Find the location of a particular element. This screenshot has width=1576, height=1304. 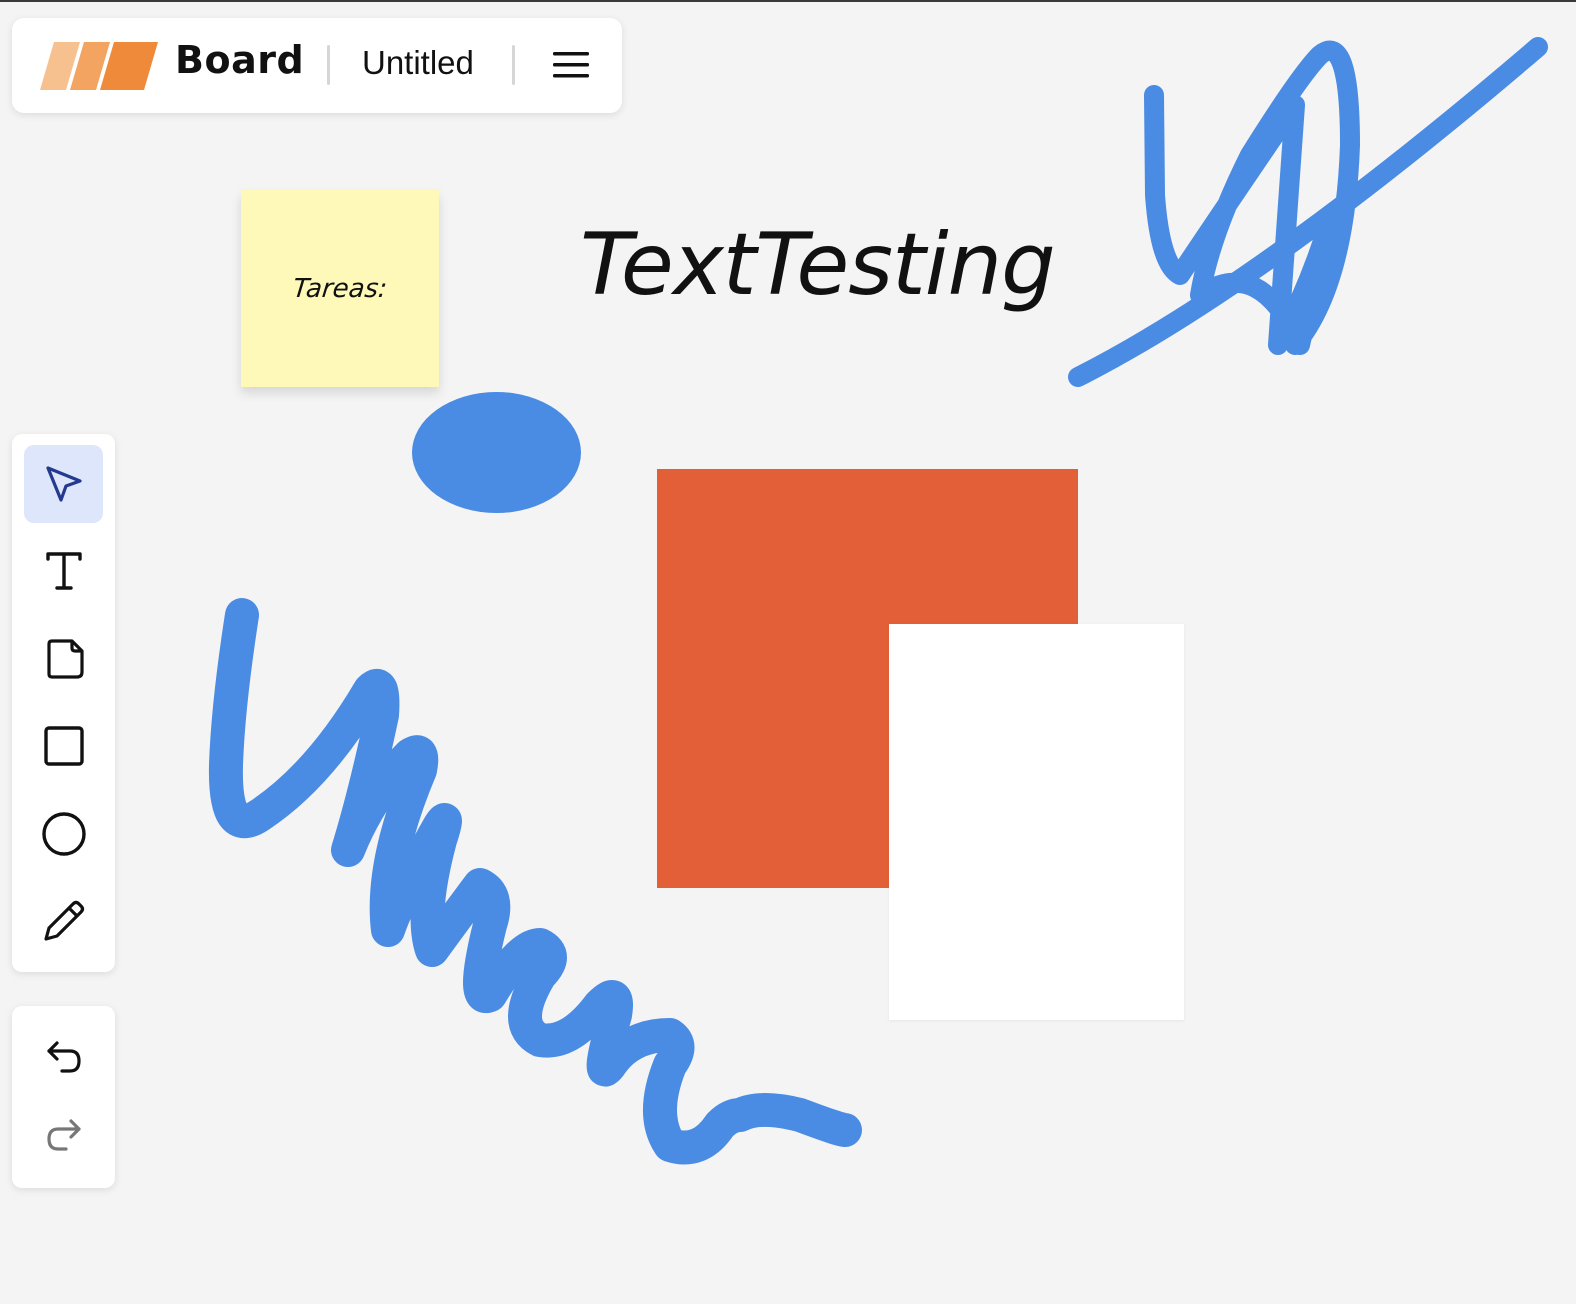

text-icon is located at coordinates (64, 571).